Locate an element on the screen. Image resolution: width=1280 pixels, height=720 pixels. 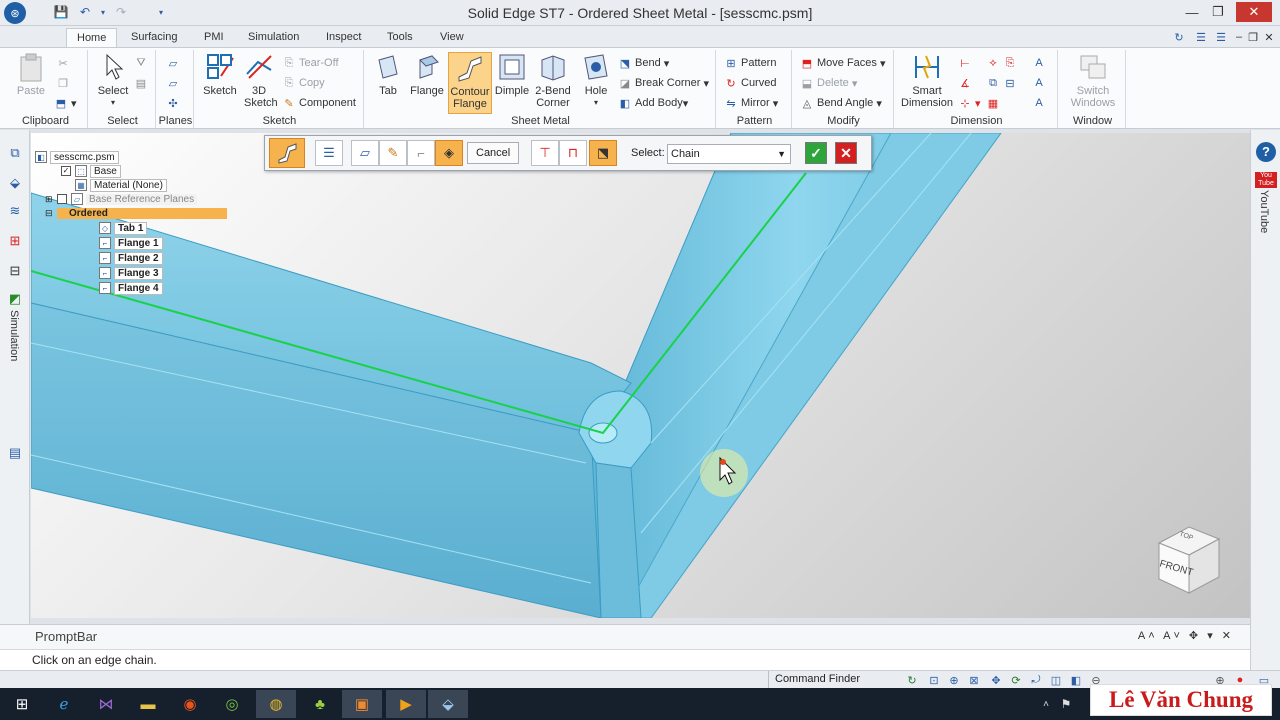
dimple-button: Dimple is located at coordinates (512, 74).